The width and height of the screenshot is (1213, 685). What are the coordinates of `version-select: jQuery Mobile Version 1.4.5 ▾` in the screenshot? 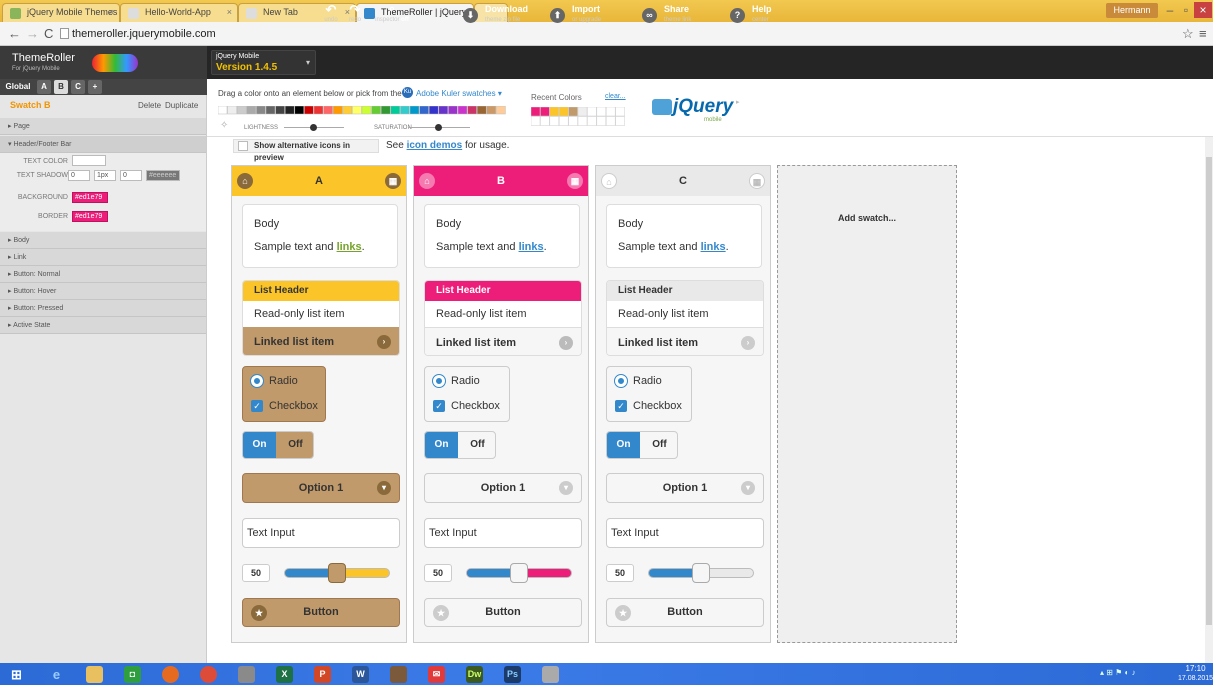 It's located at (263, 62).